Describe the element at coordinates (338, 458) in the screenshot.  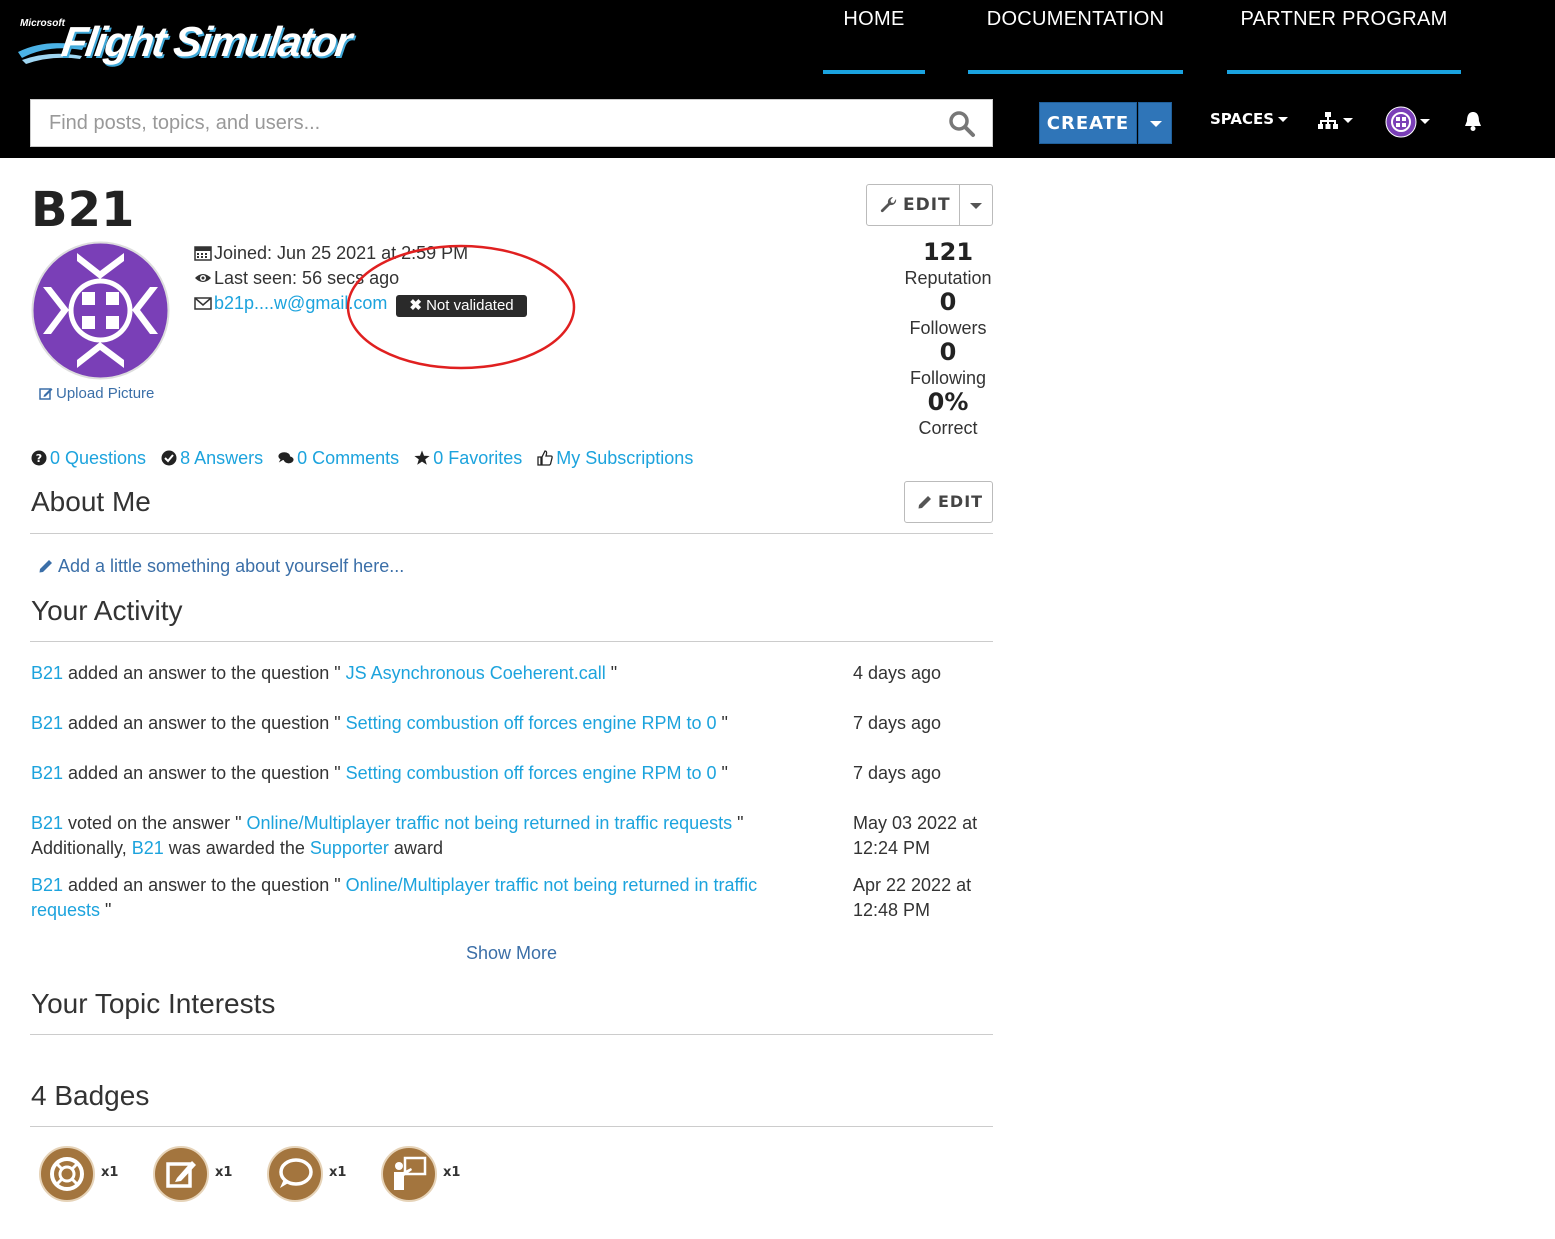
I see `comments-link: 0 Comments` at that location.